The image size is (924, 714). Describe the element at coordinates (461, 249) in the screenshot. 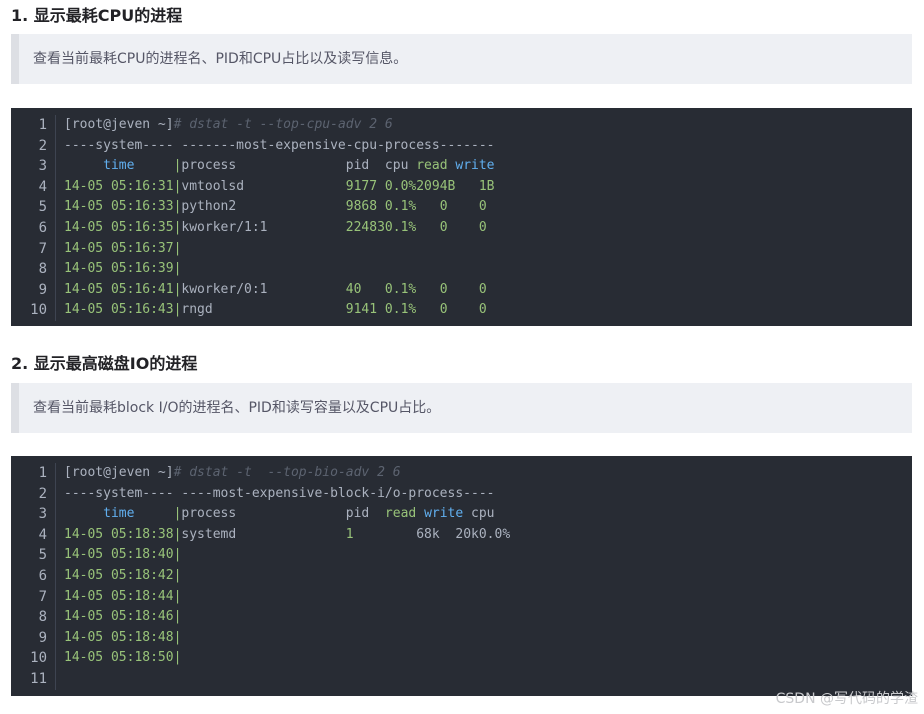

I see `code-line: 7 14-05 05:16:37 |` at that location.